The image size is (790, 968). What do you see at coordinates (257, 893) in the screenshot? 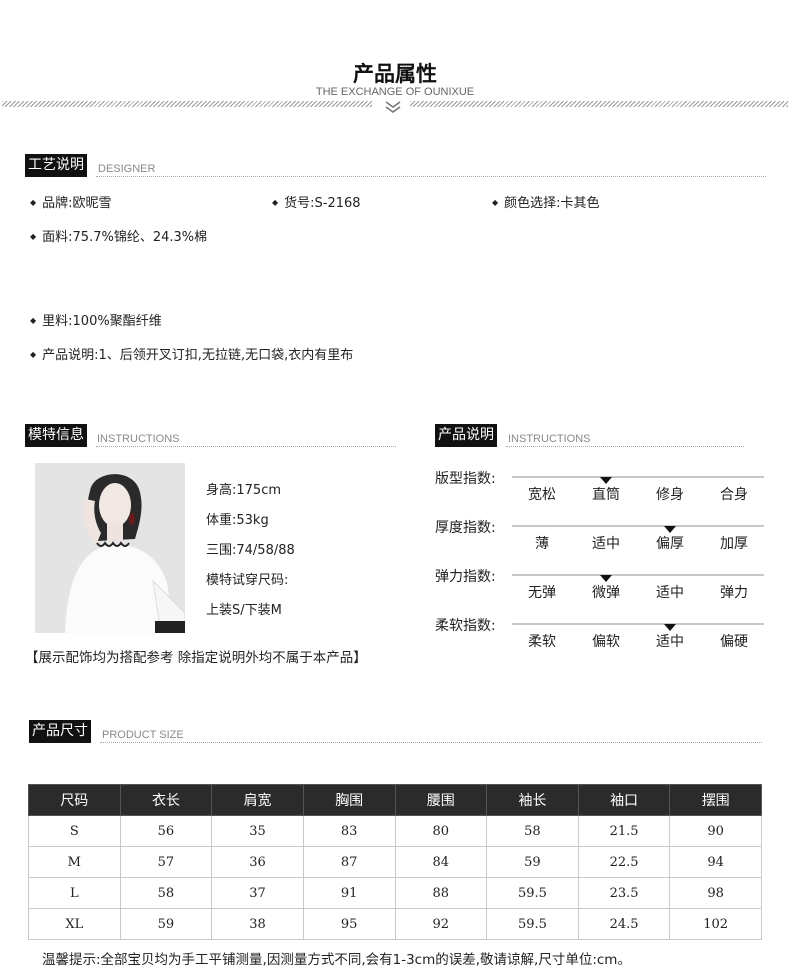
I see `size-table-cell: 37` at bounding box center [257, 893].